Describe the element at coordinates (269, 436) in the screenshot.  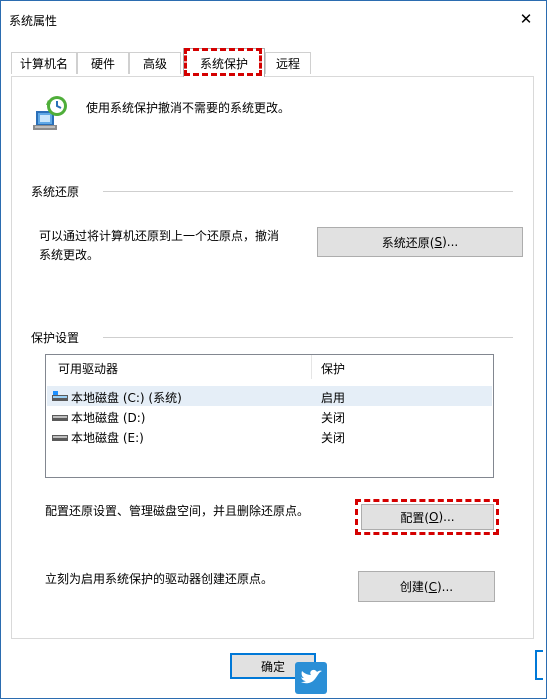
I see `drive-row-e: 本地磁盘 (E:) 关闭` at that location.